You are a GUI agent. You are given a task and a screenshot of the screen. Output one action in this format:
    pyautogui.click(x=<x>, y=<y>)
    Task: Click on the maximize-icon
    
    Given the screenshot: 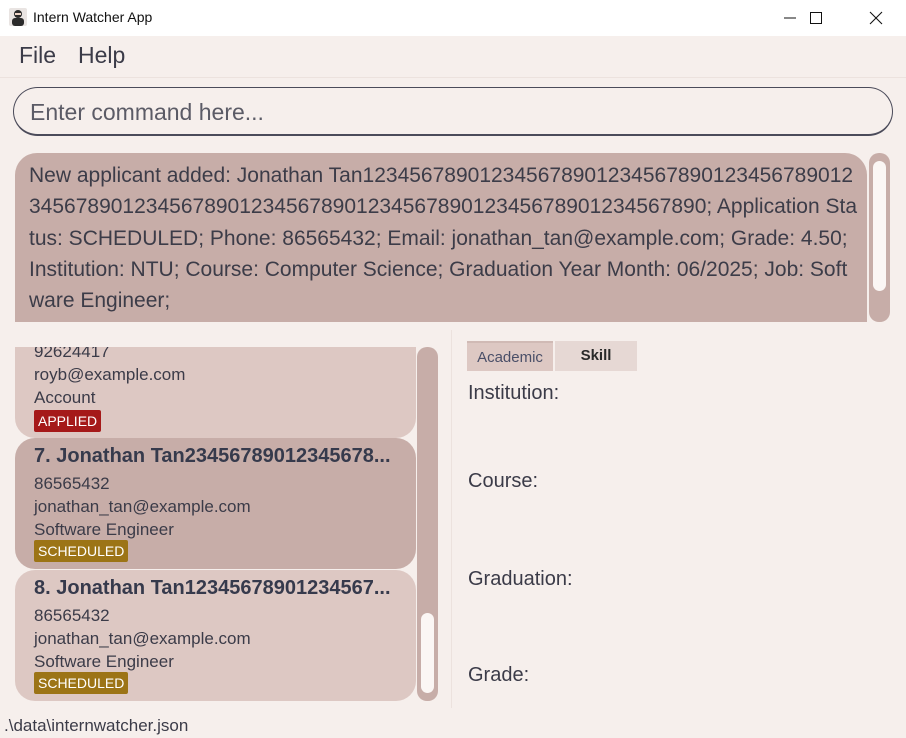 What is the action you would take?
    pyautogui.click(x=816, y=18)
    